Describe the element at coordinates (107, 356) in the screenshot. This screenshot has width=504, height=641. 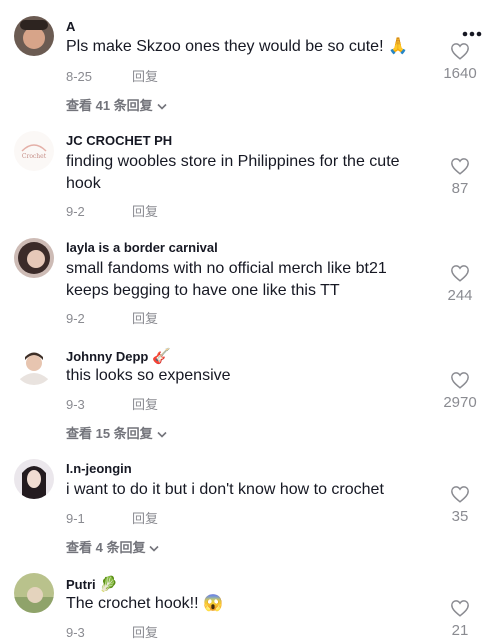
I see `username-text: Johnny Depp` at that location.